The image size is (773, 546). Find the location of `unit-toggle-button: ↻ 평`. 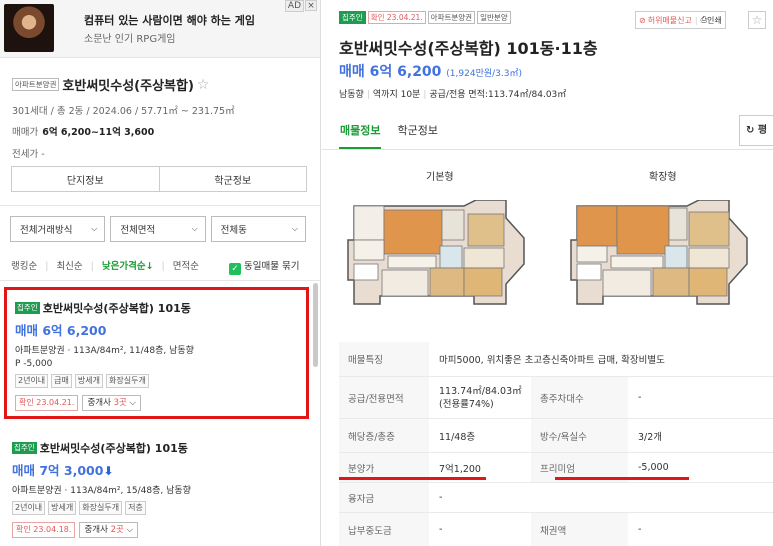

unit-toggle-button: ↻ 평 is located at coordinates (756, 130).